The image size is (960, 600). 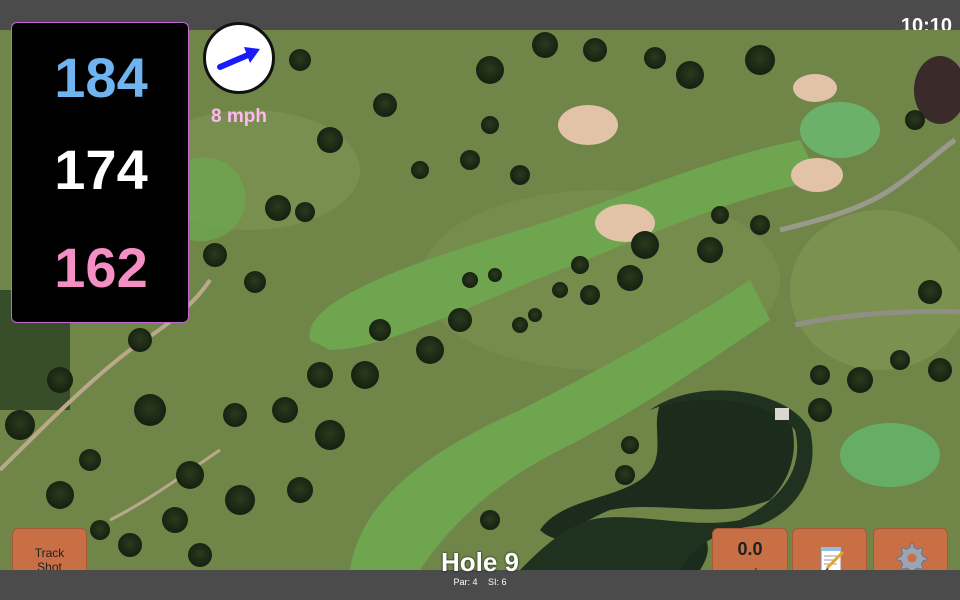 What do you see at coordinates (239, 116) in the screenshot?
I see `wind-speed: 8 mph` at bounding box center [239, 116].